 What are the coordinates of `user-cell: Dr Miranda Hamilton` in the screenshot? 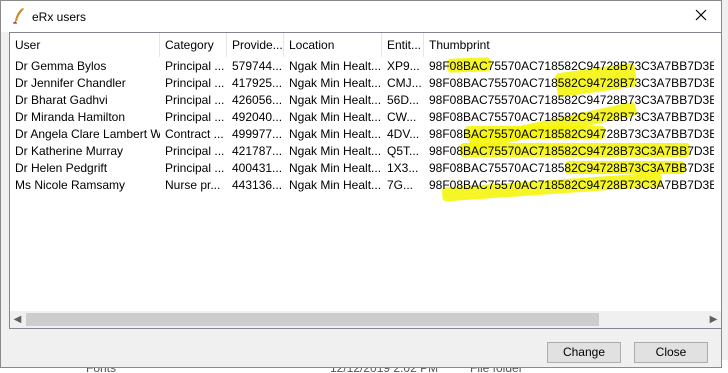 It's located at (70, 117).